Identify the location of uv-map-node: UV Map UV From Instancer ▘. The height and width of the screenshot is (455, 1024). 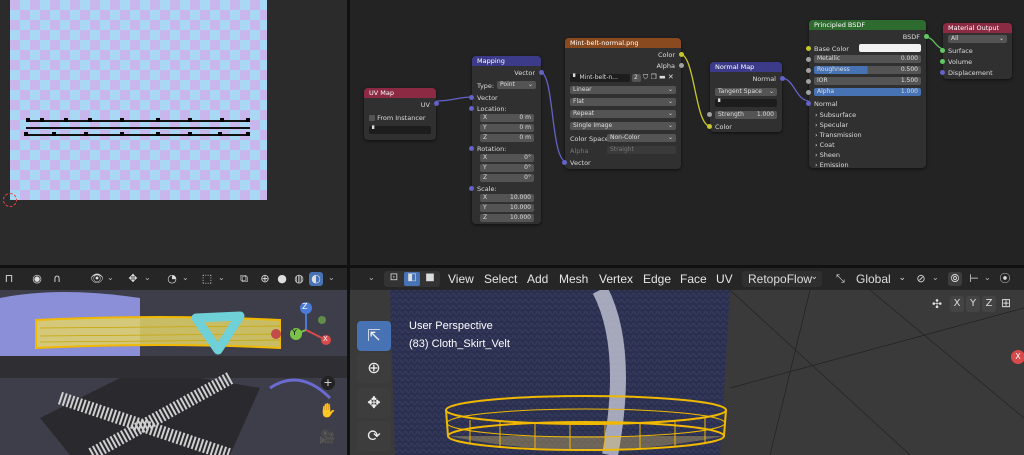
(401, 114).